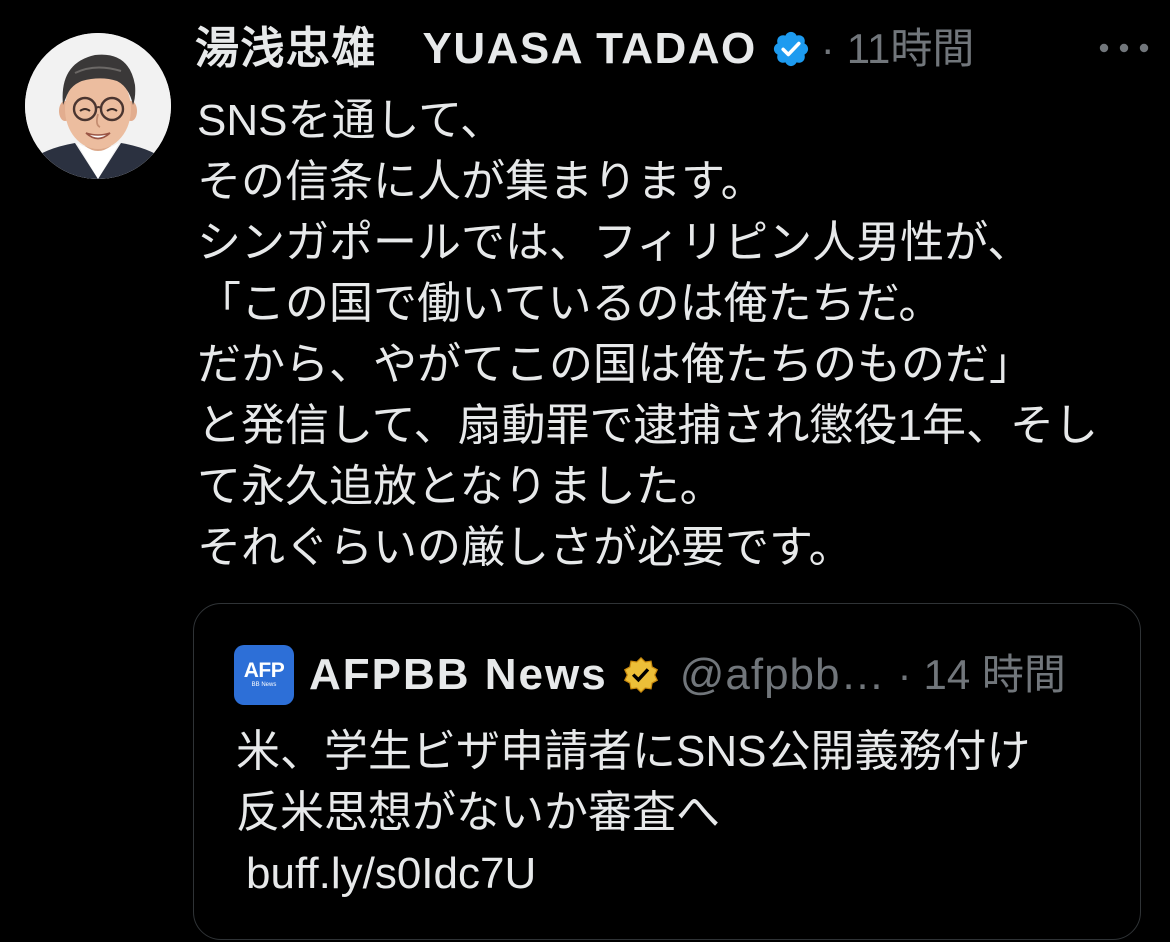  I want to click on tweet-text-line: と発信して、扇動罪で逮捕され懲役1年、そし, so click(647, 425).